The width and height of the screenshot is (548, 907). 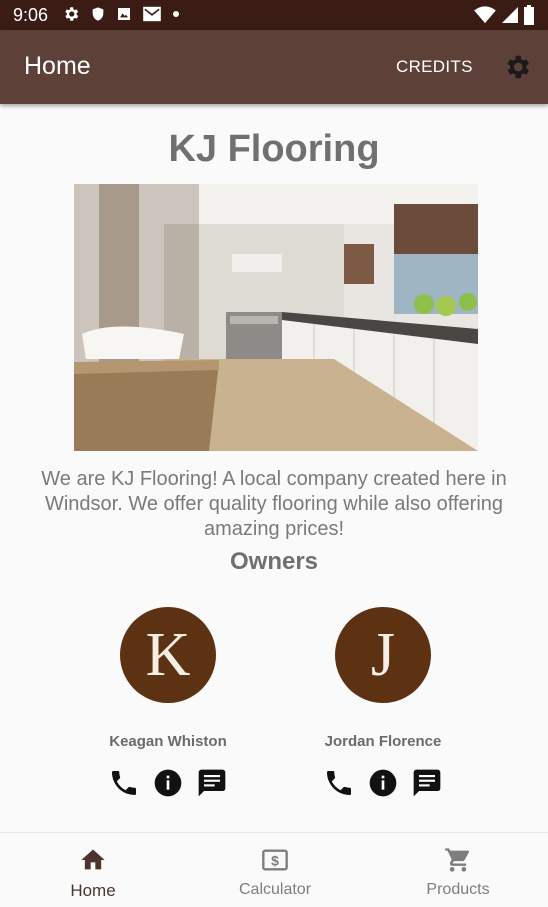 I want to click on signal-icon, so click(x=510, y=15).